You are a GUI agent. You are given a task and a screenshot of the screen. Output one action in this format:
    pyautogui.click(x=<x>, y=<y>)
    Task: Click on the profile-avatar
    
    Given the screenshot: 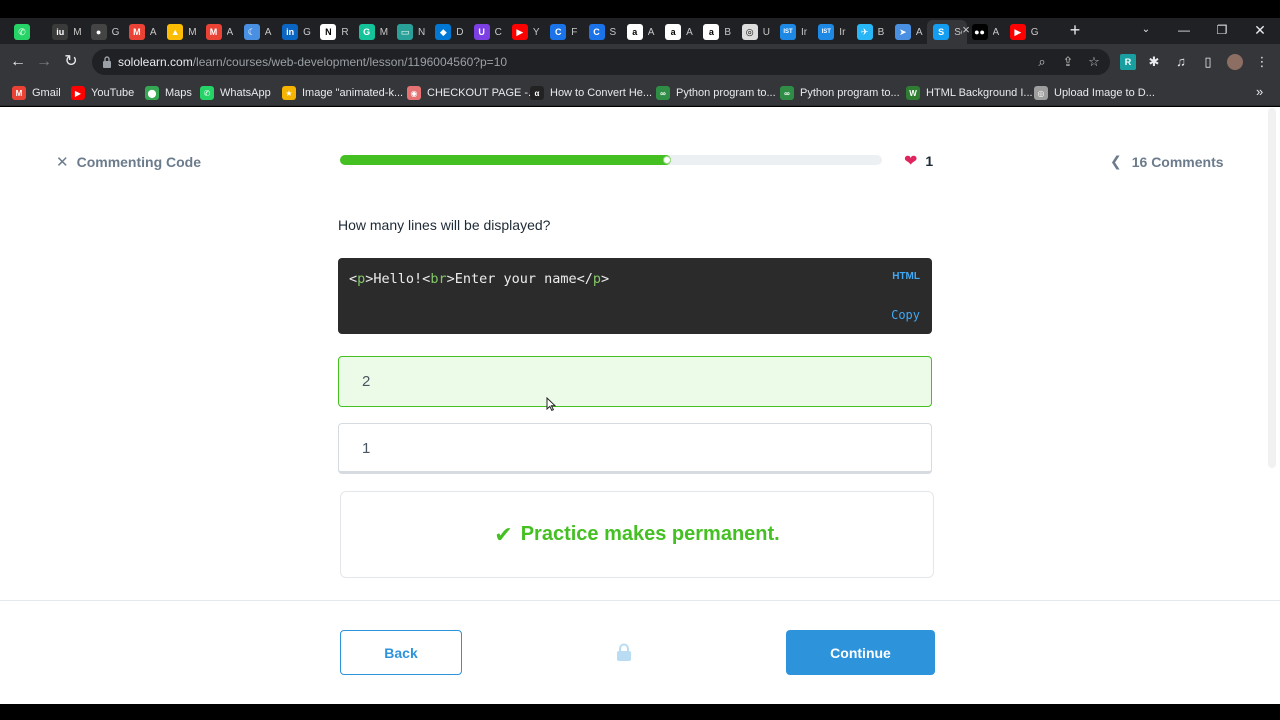 What is the action you would take?
    pyautogui.click(x=1235, y=62)
    